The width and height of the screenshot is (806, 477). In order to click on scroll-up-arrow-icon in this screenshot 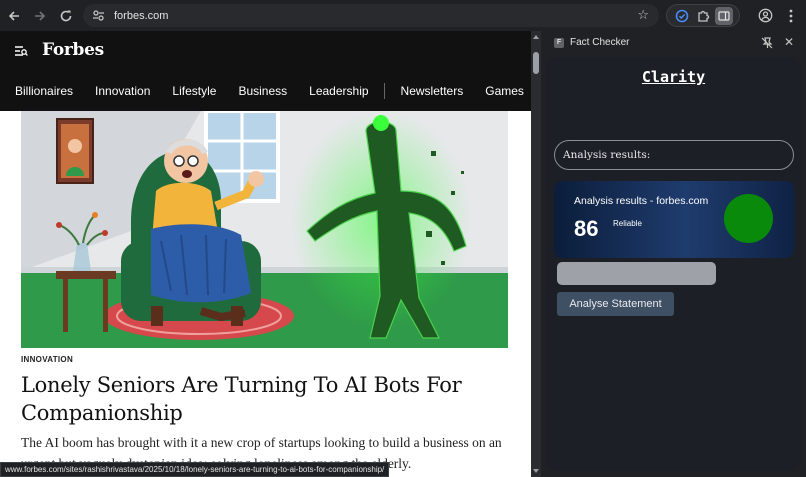, I will do `click(536, 37)`.